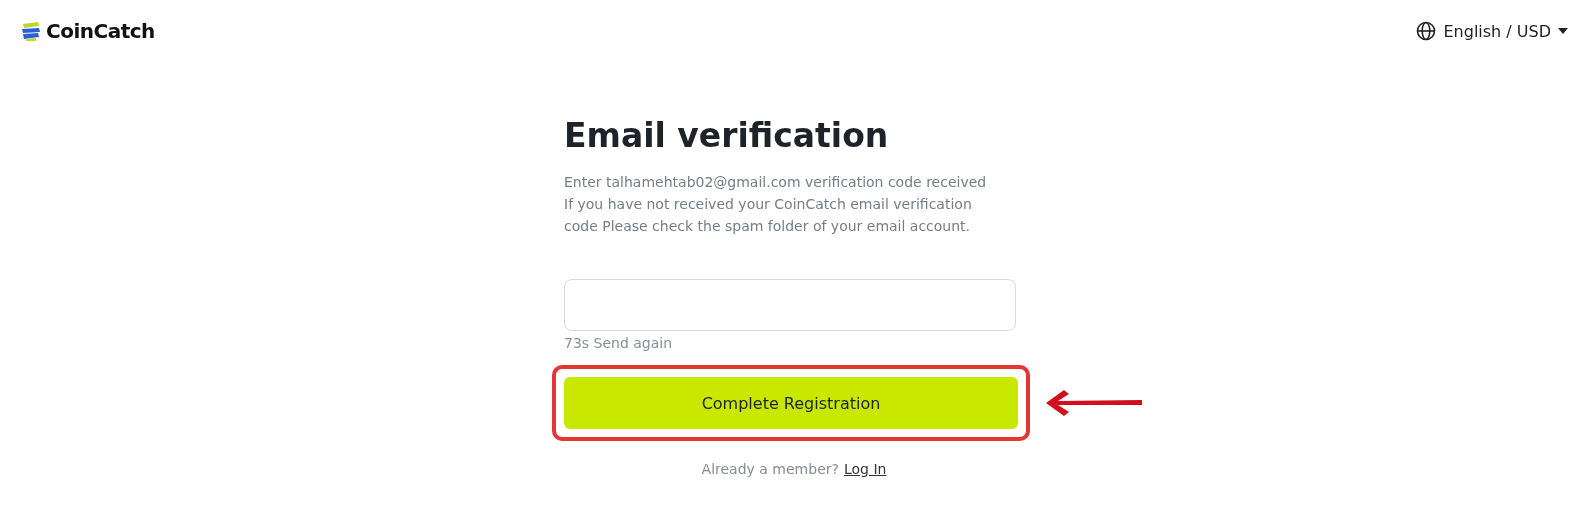 This screenshot has height=528, width=1588. Describe the element at coordinates (619, 343) in the screenshot. I see `resend-countdown: 73s Send again` at that location.